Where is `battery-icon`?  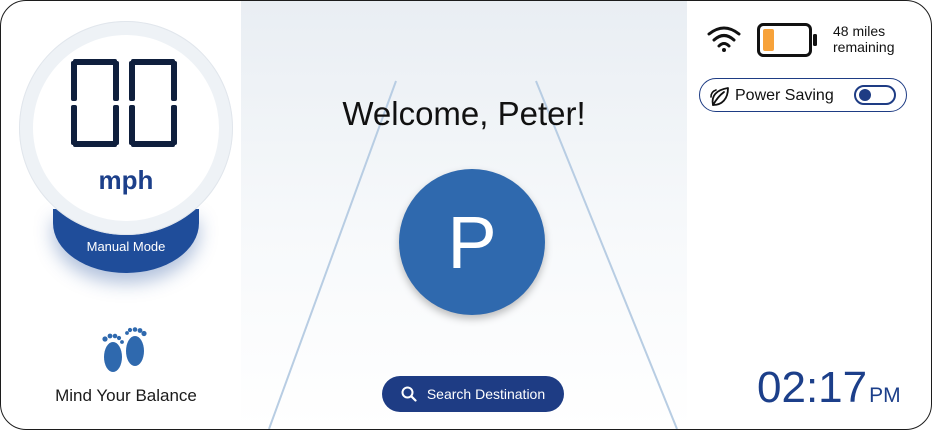
battery-icon is located at coordinates (787, 40).